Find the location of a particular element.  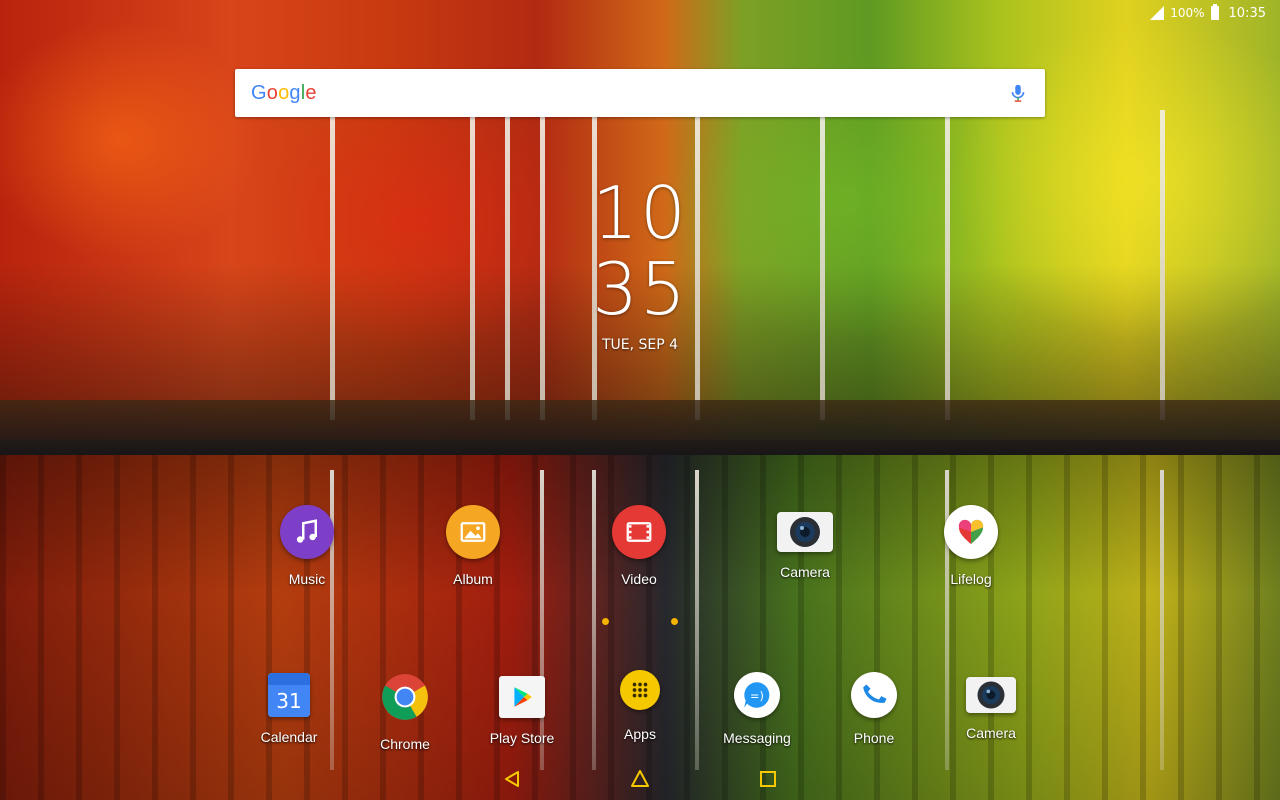

app-album: Album is located at coordinates (473, 546).